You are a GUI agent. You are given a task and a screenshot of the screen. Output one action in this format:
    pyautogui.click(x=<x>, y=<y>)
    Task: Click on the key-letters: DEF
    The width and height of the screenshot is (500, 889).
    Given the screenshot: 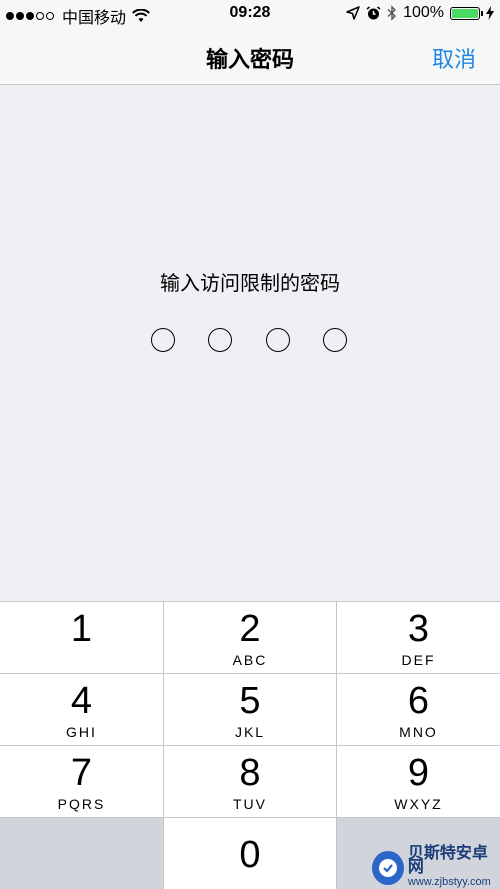 What is the action you would take?
    pyautogui.click(x=418, y=660)
    